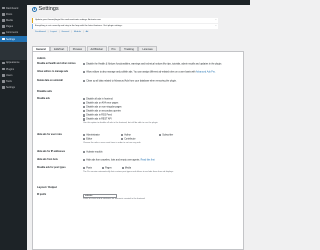  What do you see at coordinates (206, 73) in the screenshot?
I see `pro-link: Advanced Ads Pro.` at bounding box center [206, 73].